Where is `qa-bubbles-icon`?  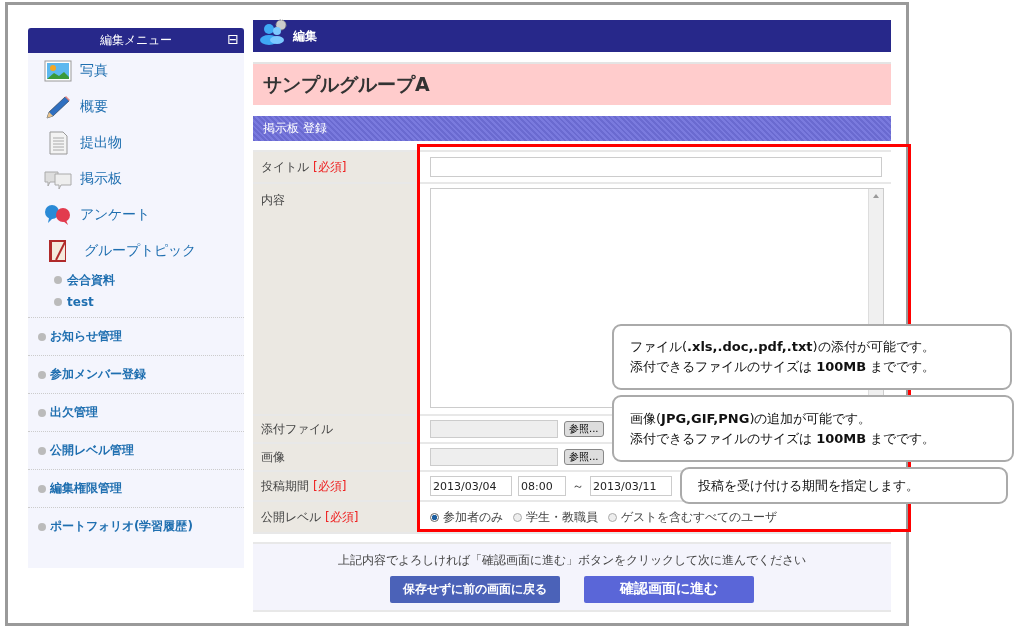 qa-bubbles-icon is located at coordinates (58, 215).